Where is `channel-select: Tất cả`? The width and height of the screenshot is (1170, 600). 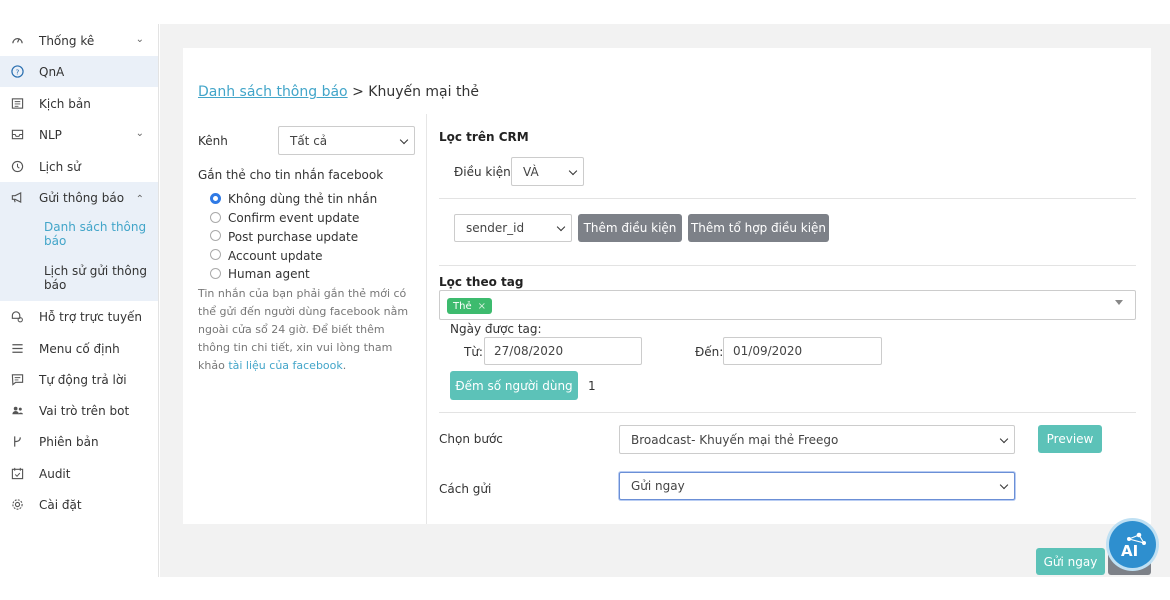 channel-select: Tất cả is located at coordinates (346, 140).